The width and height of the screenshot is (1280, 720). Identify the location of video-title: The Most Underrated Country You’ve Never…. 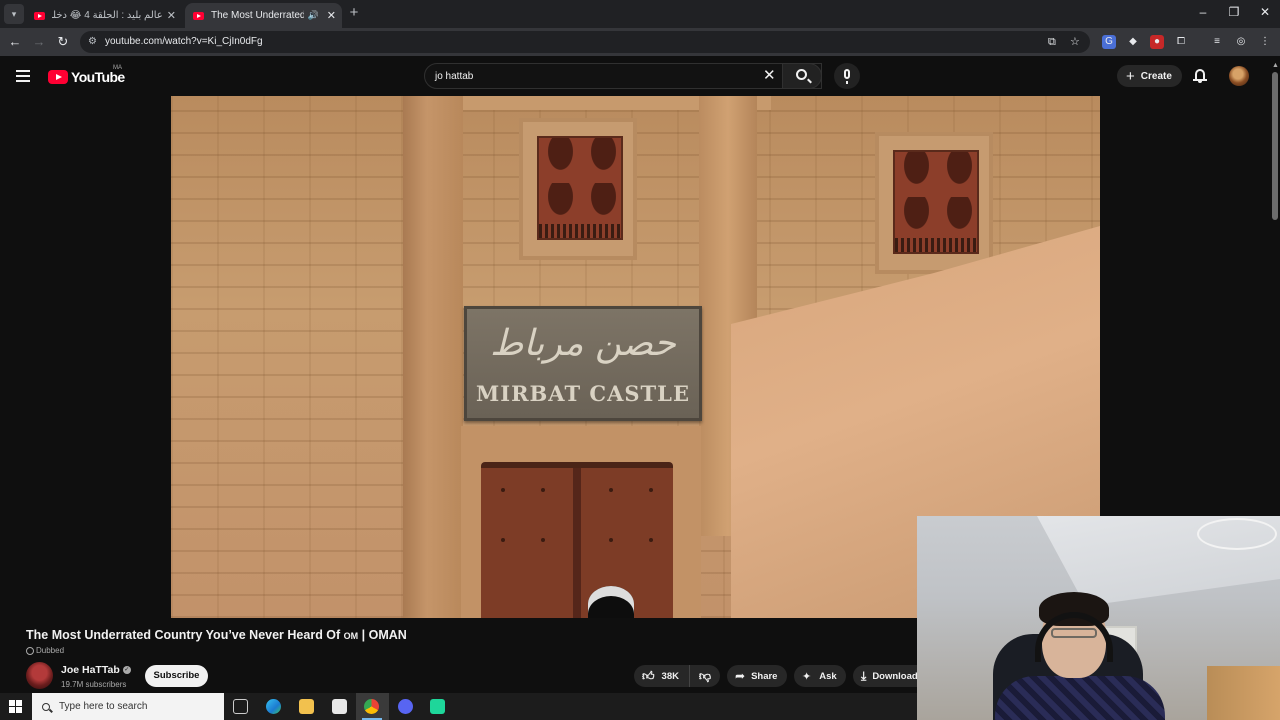
(216, 635).